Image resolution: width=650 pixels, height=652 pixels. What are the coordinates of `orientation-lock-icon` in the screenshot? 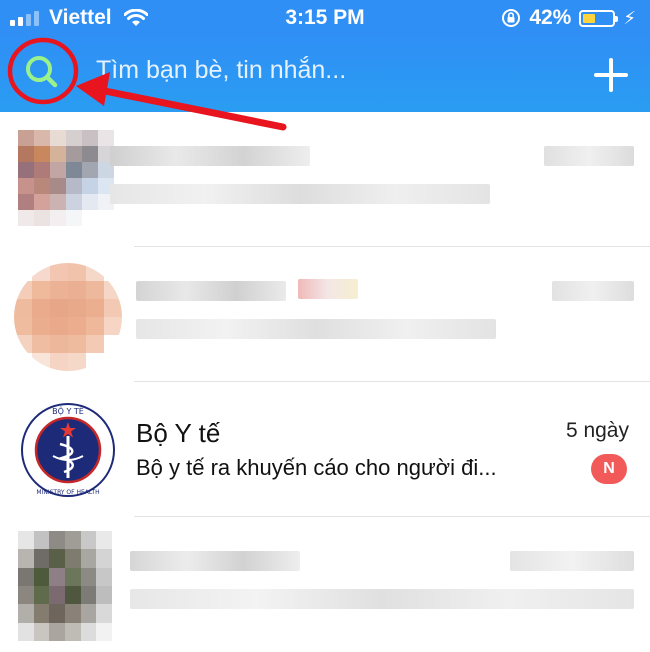 It's located at (511, 18).